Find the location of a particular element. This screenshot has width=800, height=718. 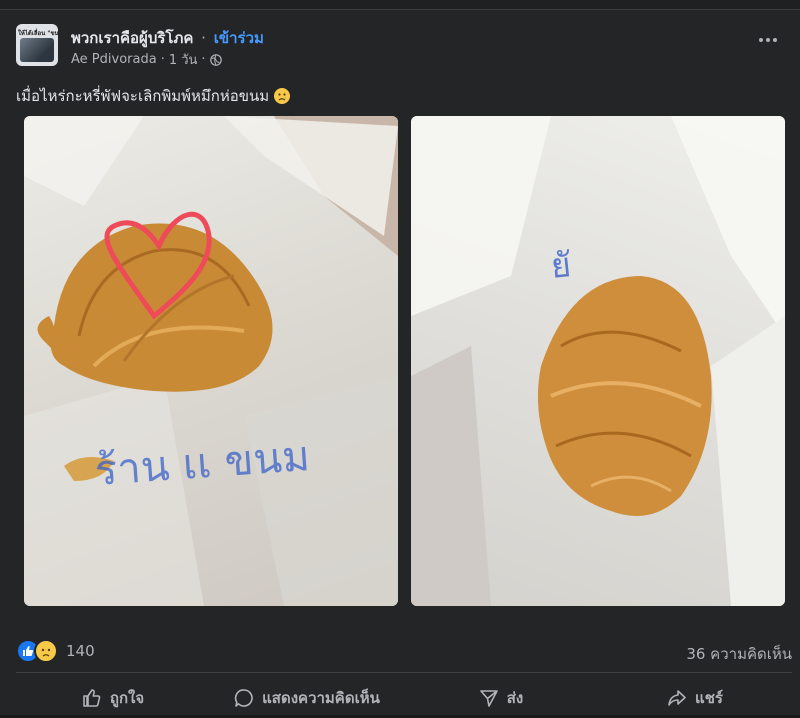

like-label: ถูกใจ is located at coordinates (127, 698).